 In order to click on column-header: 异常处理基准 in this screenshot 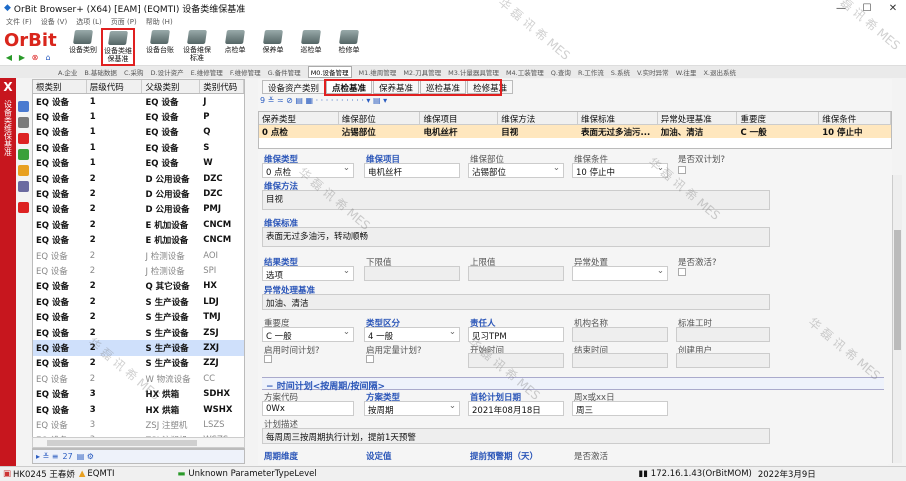, I will do `click(698, 118)`.